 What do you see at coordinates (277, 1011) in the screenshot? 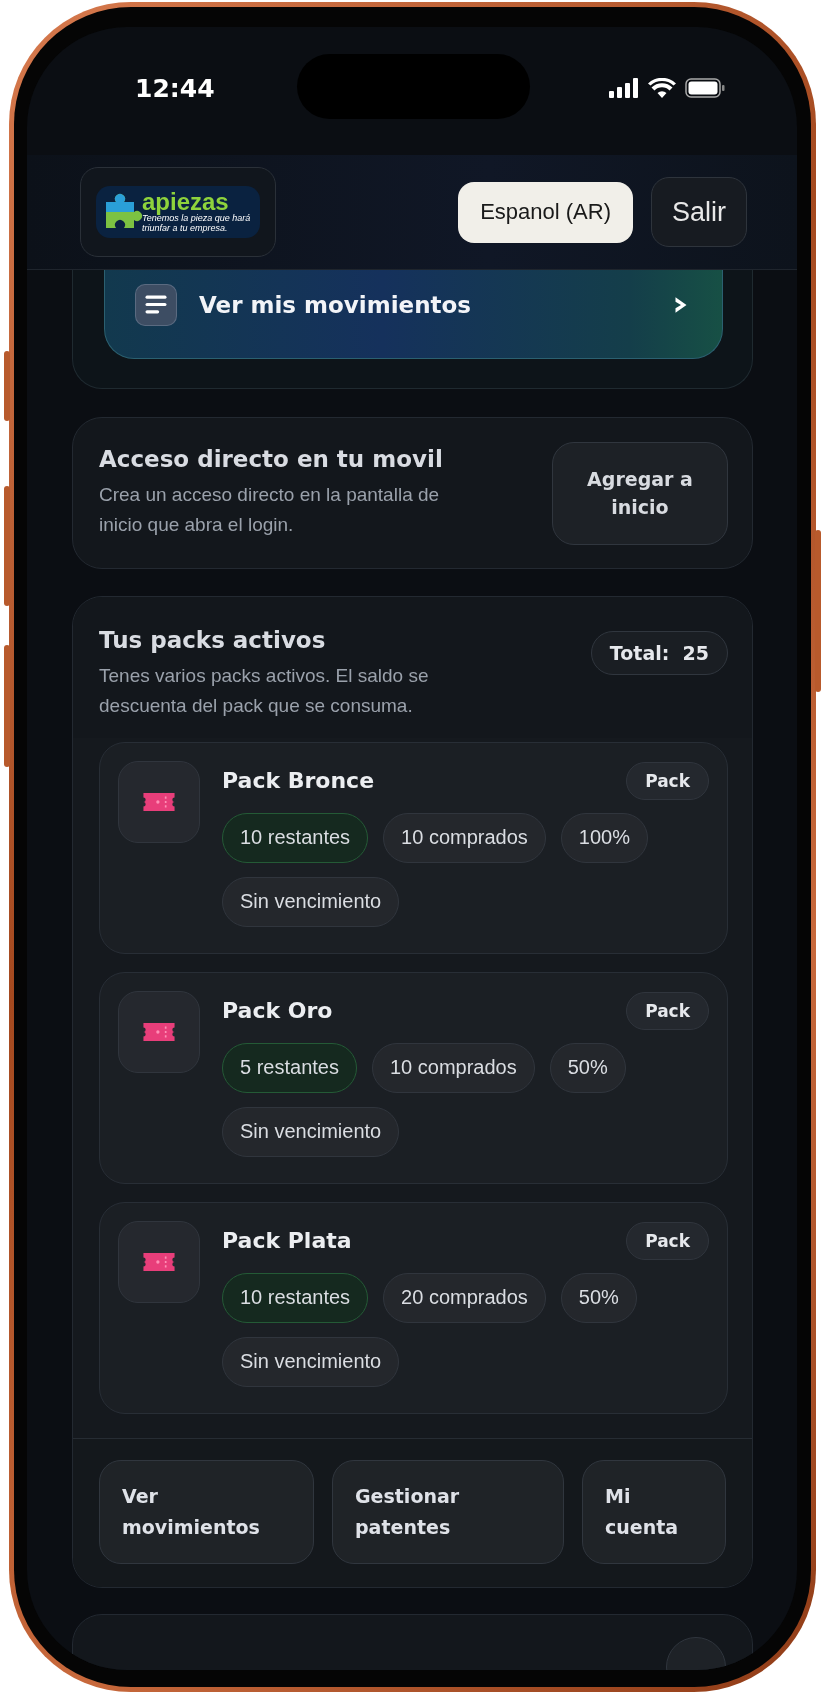
I see `pack-name: Pack Oro` at bounding box center [277, 1011].